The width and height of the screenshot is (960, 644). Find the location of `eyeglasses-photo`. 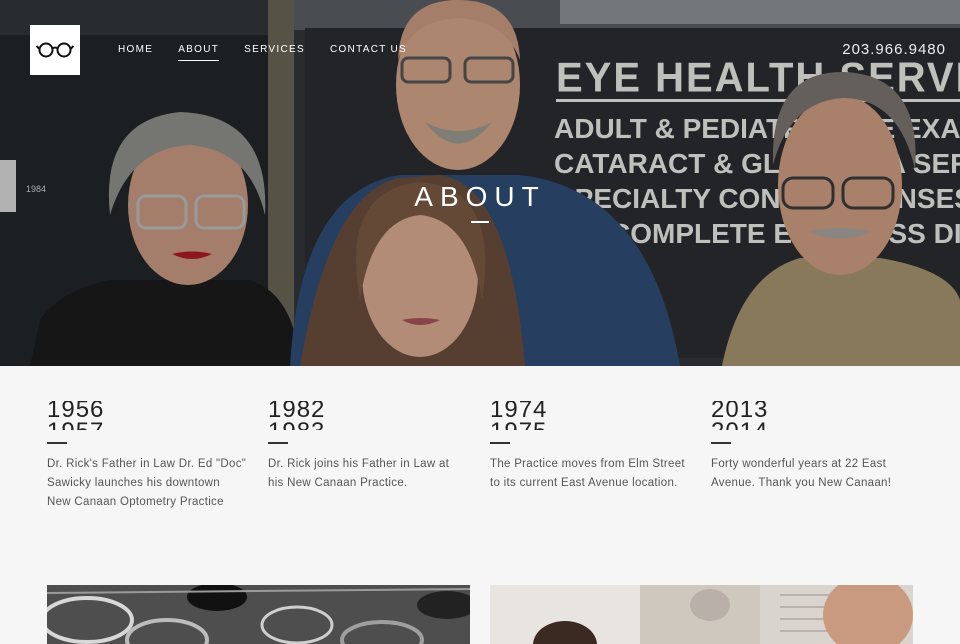

eyeglasses-photo is located at coordinates (258, 614).